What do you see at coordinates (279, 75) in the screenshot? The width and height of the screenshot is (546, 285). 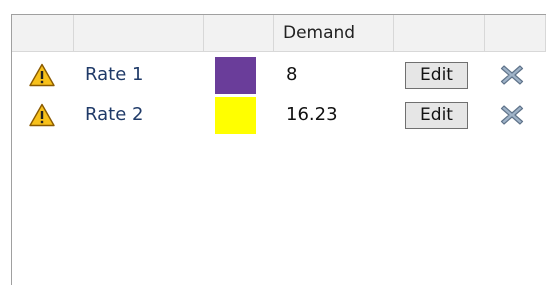 I see `table-row: Rate 1 8 Edit` at bounding box center [279, 75].